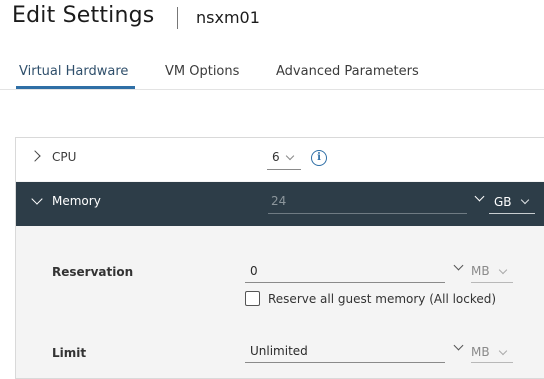 The width and height of the screenshot is (544, 379). What do you see at coordinates (64, 157) in the screenshot?
I see `cpu-label: CPU` at bounding box center [64, 157].